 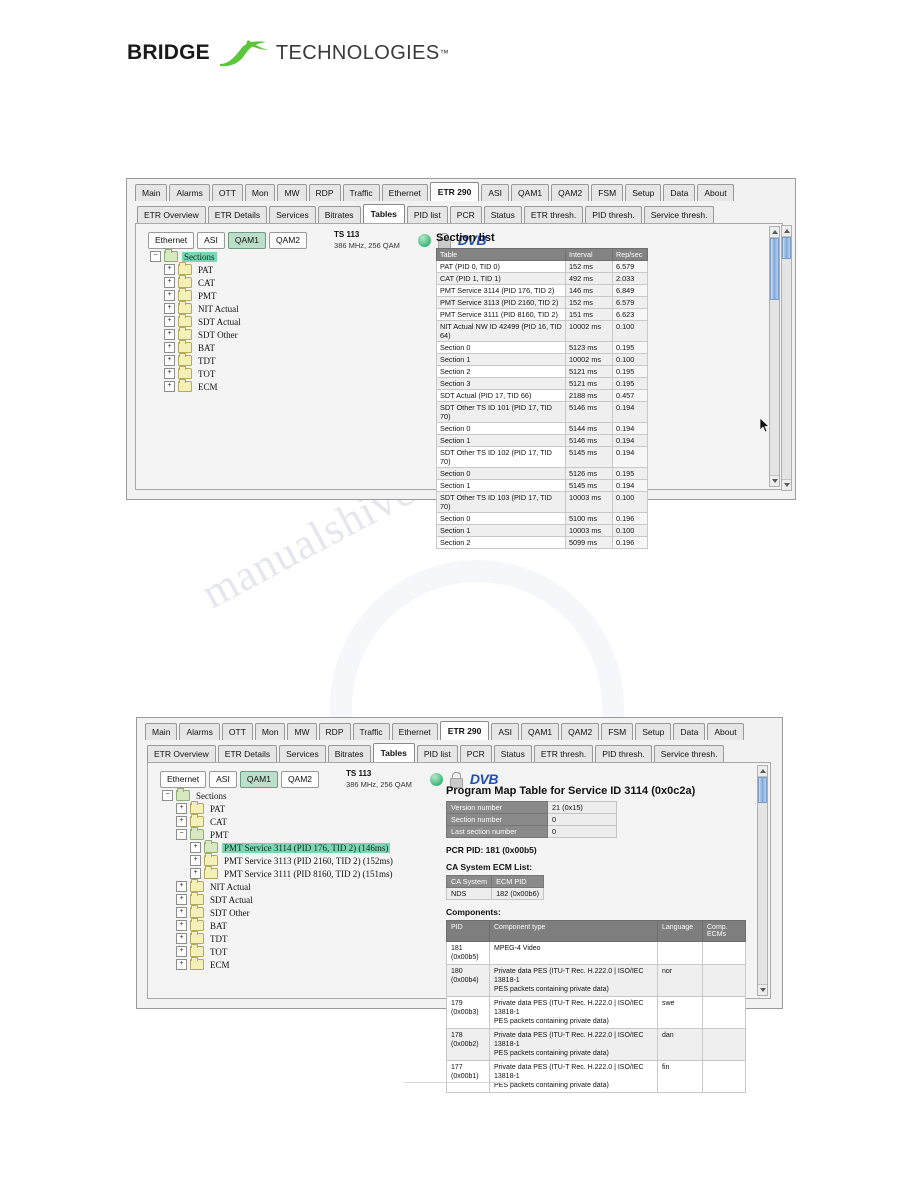 What do you see at coordinates (247, 753) in the screenshot?
I see `subtab2-etr-details: ETR Details` at bounding box center [247, 753].